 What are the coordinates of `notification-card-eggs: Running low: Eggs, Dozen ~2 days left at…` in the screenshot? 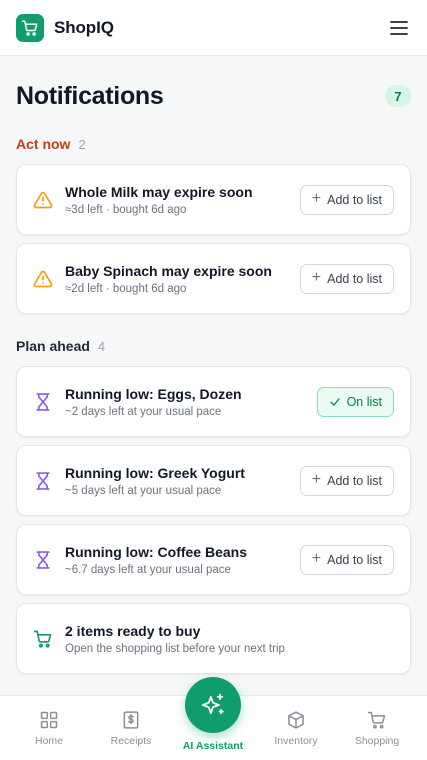 It's located at (213, 401).